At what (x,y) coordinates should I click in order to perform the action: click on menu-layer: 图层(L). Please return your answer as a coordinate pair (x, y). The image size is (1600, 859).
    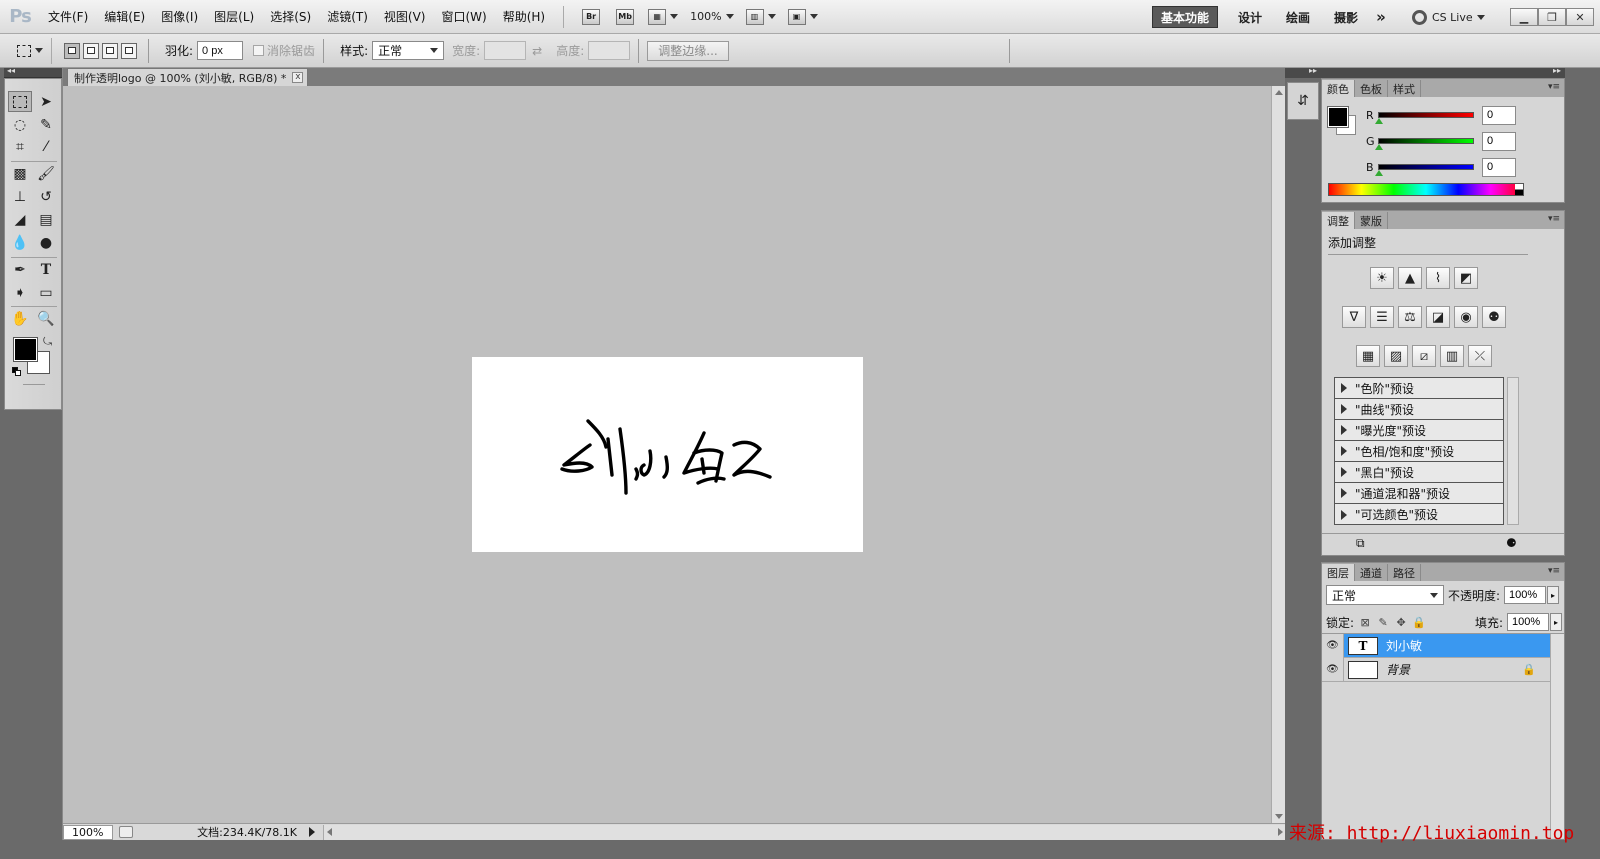
    Looking at the image, I should click on (234, 17).